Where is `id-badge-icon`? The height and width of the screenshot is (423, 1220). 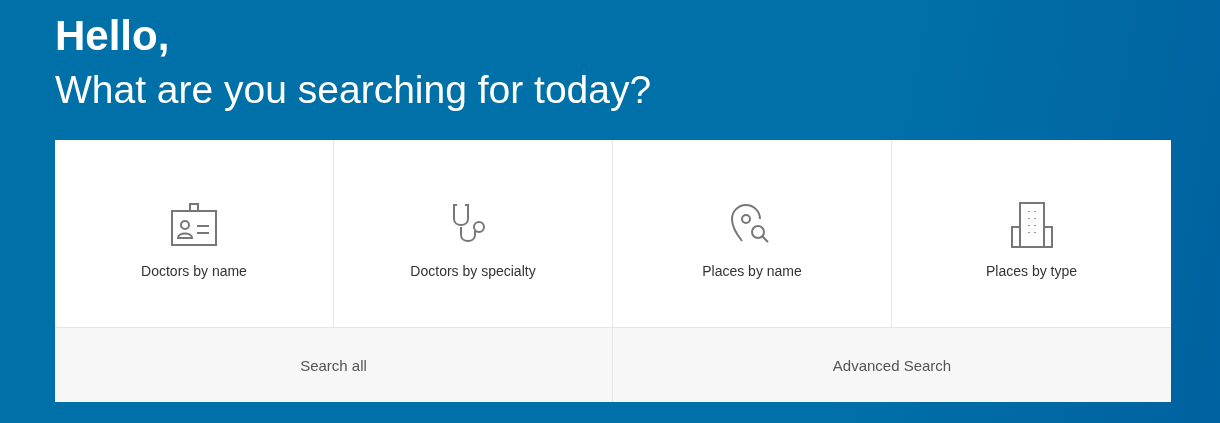
id-badge-icon is located at coordinates (194, 225).